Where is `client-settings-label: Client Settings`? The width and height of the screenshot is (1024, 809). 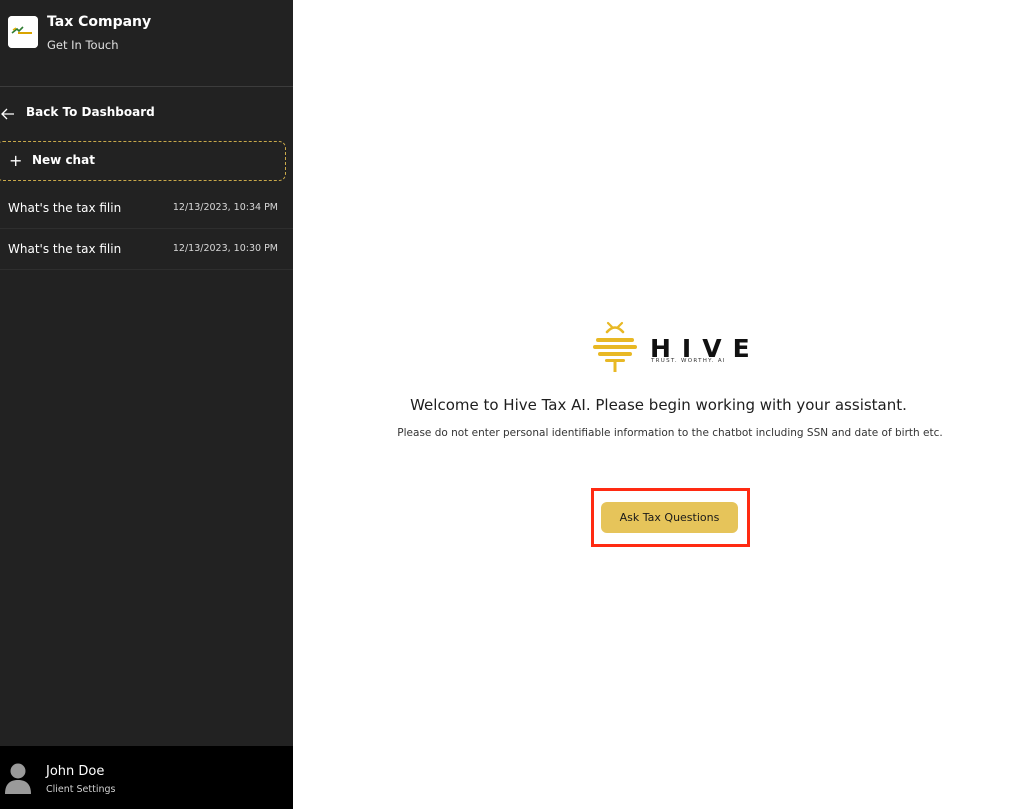 client-settings-label: Client Settings is located at coordinates (81, 789).